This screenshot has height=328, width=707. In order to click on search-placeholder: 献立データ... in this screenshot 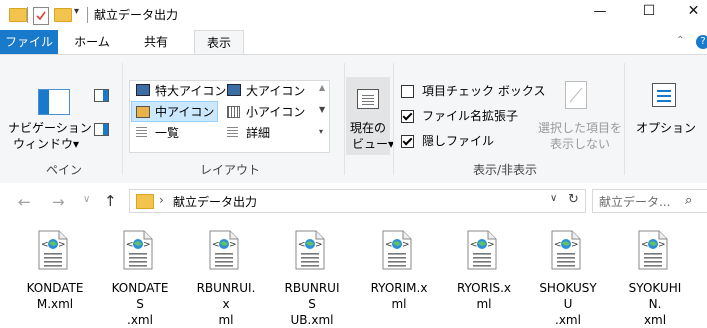, I will do `click(635, 202)`.